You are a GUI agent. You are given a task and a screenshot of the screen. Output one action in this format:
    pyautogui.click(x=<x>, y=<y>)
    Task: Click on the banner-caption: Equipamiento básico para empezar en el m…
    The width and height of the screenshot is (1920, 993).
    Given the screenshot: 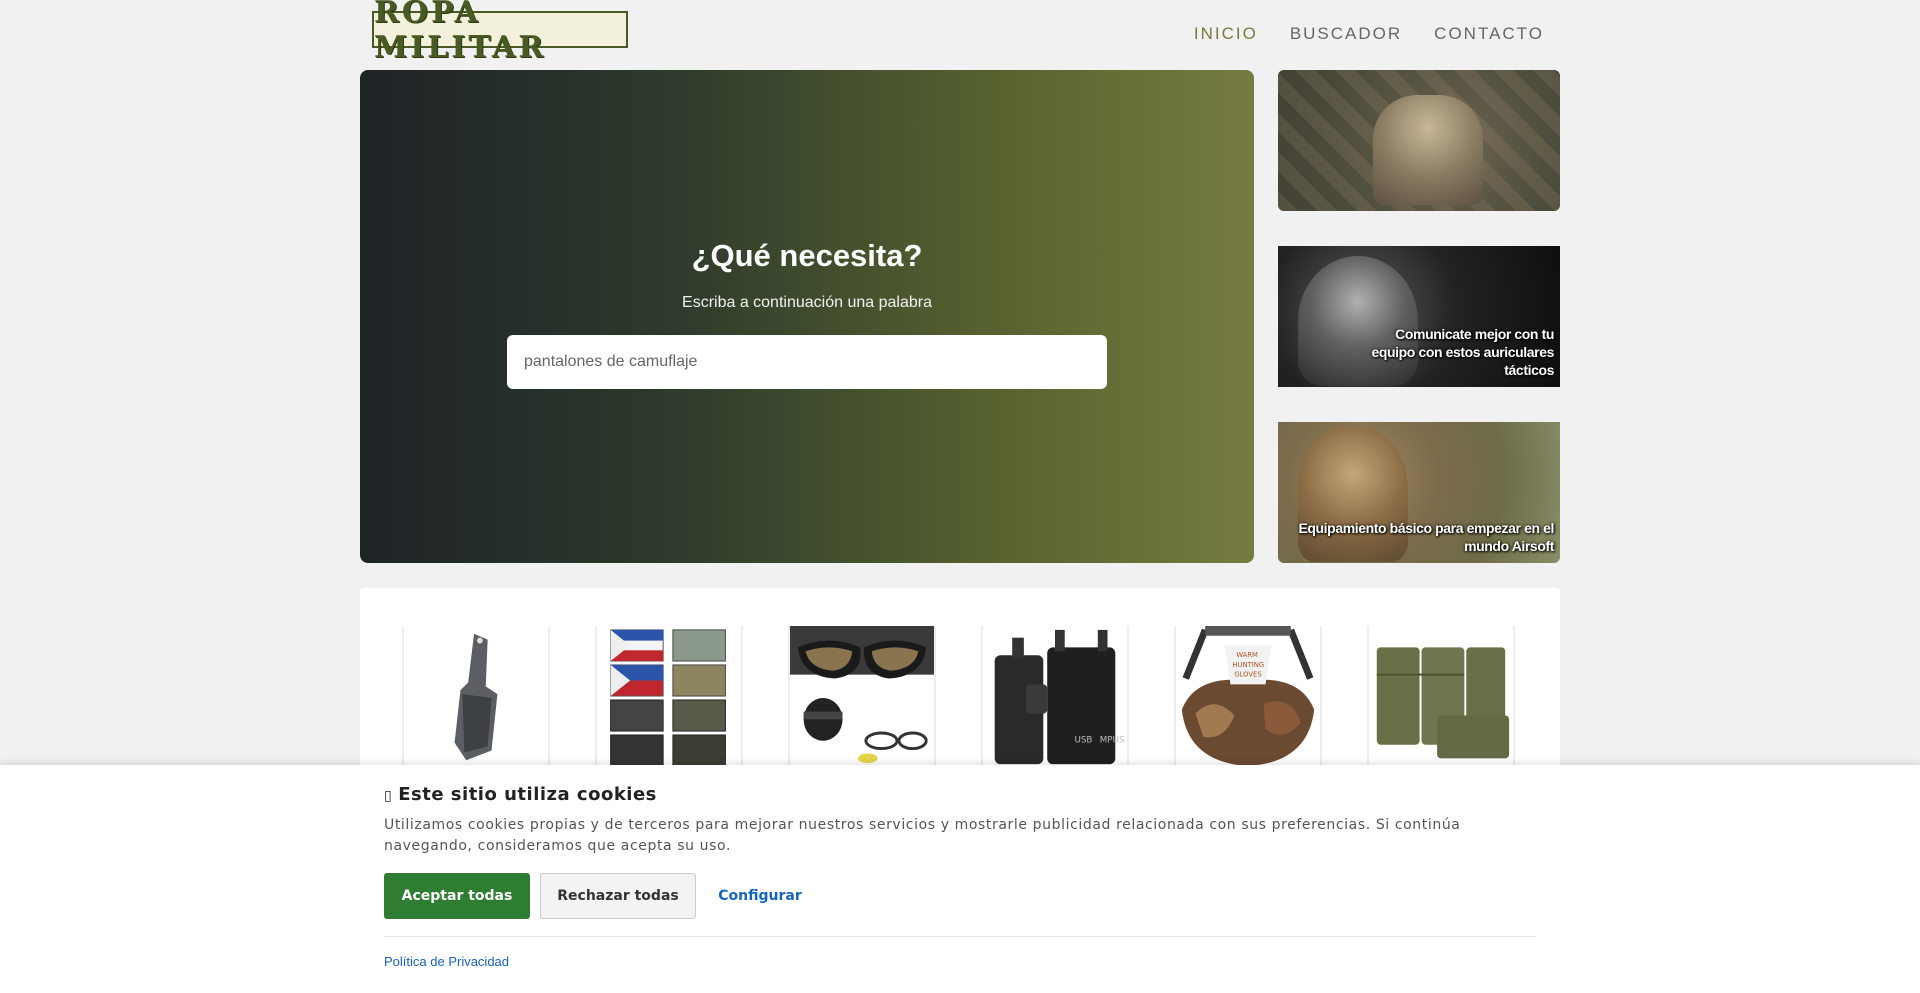 What is the action you would take?
    pyautogui.click(x=1426, y=537)
    